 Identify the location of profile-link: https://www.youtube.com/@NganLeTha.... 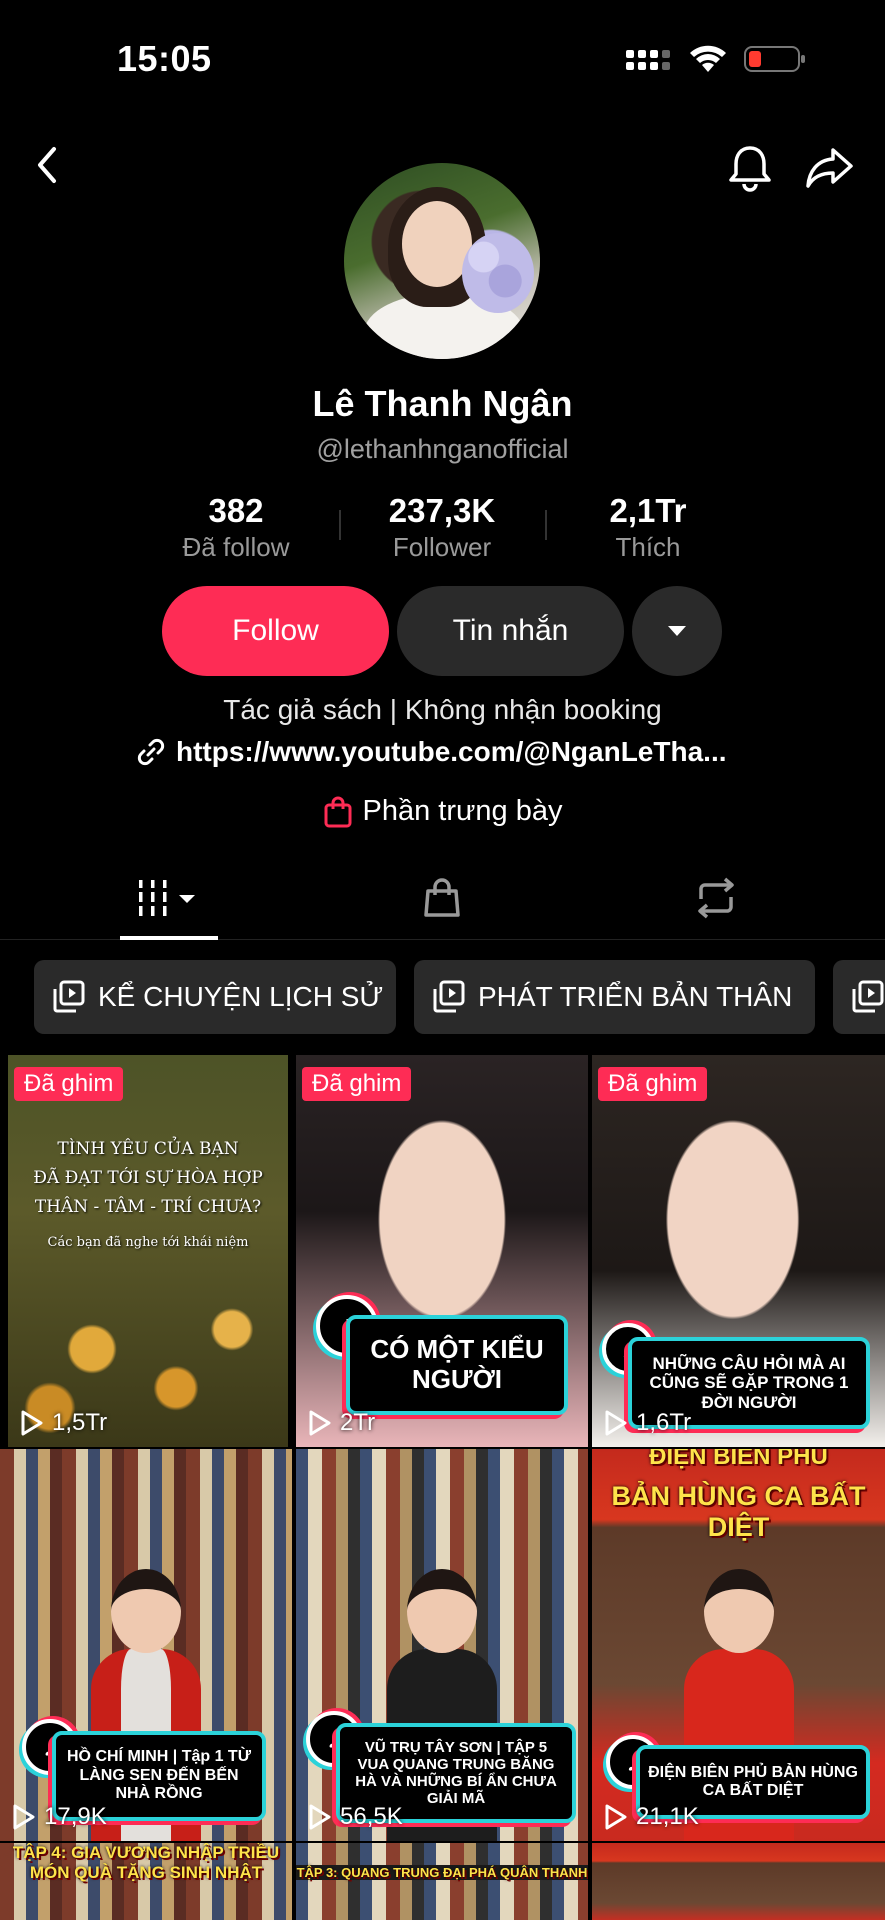
(431, 752).